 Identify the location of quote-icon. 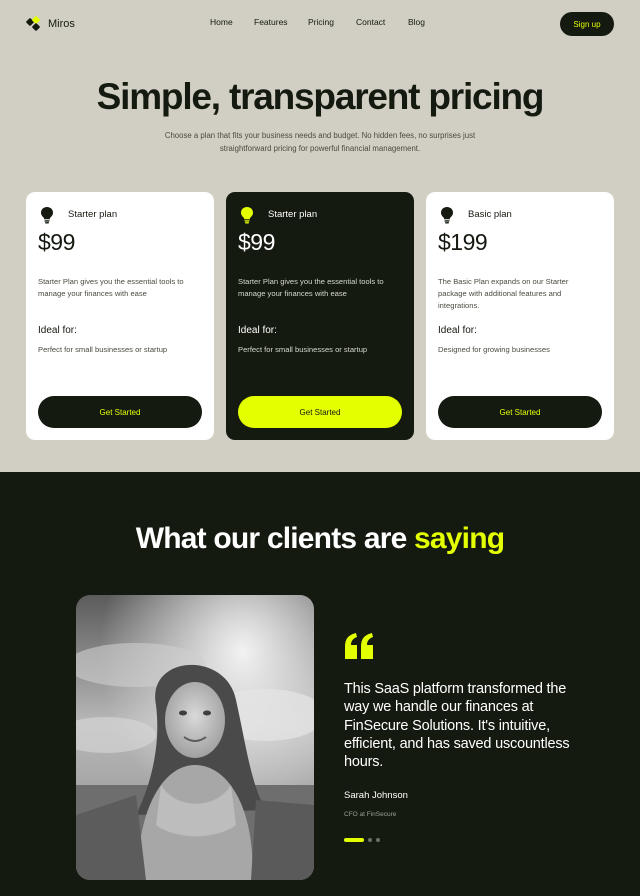
(359, 646).